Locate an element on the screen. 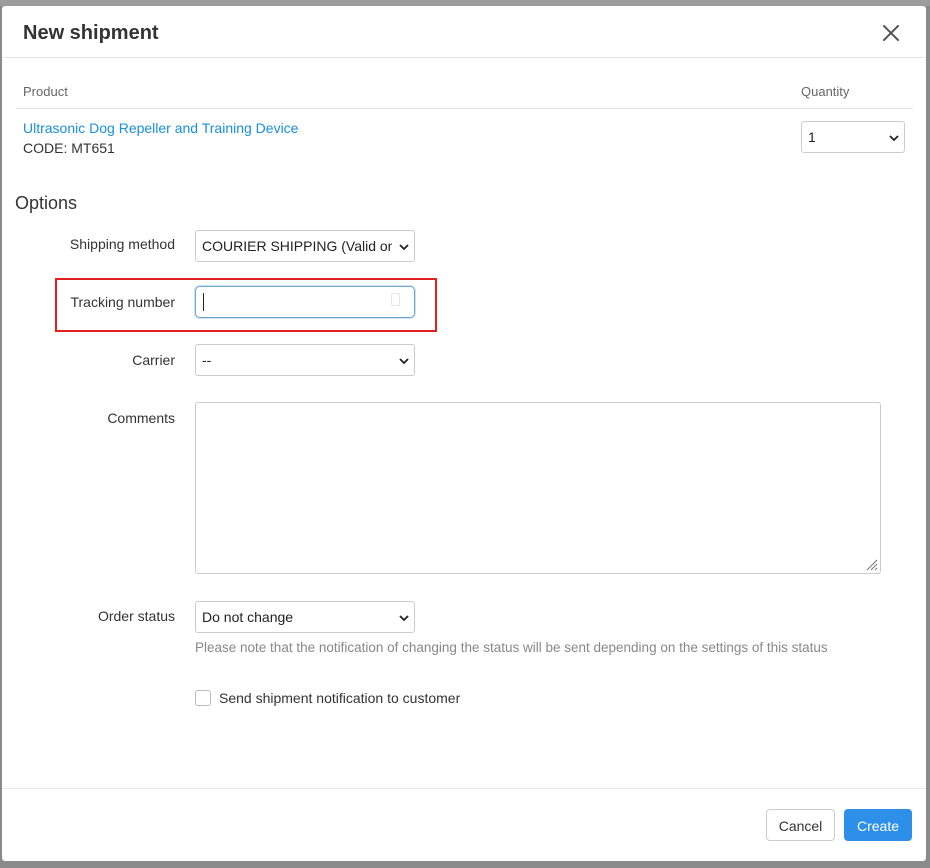 Image resolution: width=930 pixels, height=868 pixels. notify-customer-checkbox is located at coordinates (203, 698).